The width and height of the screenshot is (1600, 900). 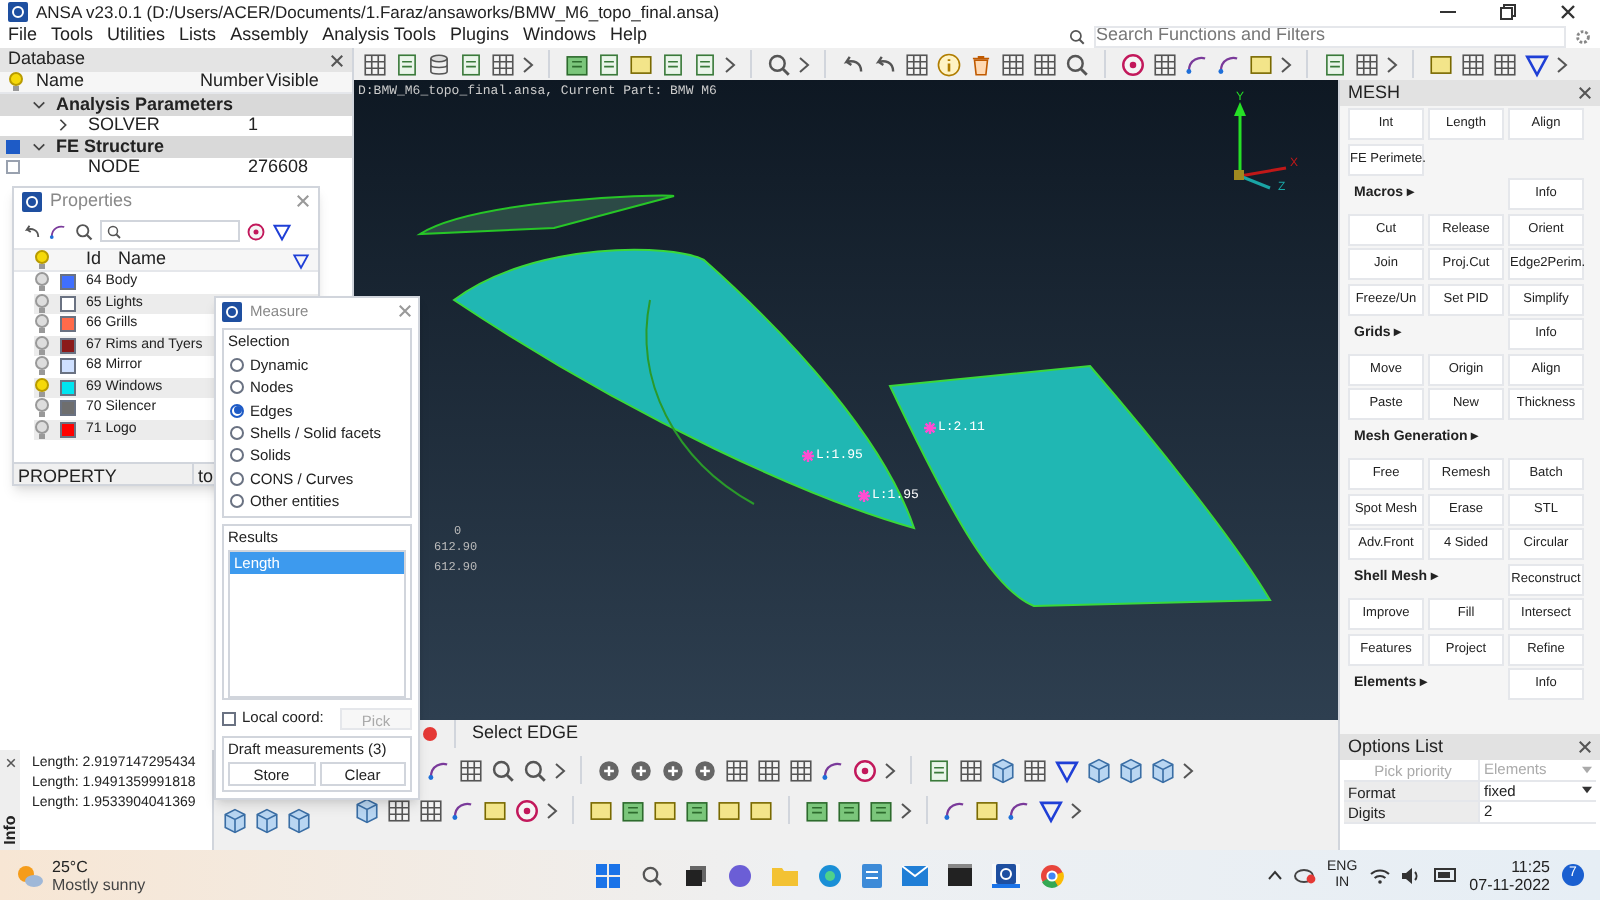 I want to click on stop-icon, so click(x=430, y=734).